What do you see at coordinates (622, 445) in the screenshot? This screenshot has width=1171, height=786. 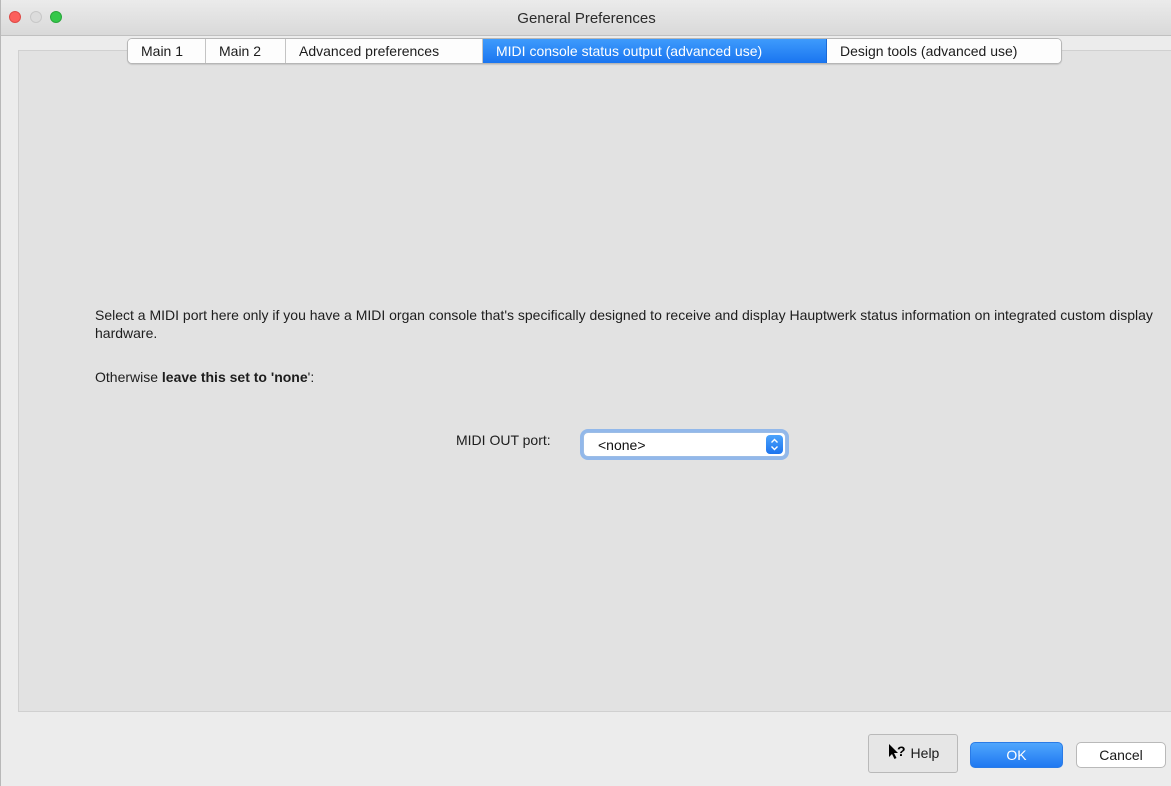 I see `midi-out-port-value: <none>` at bounding box center [622, 445].